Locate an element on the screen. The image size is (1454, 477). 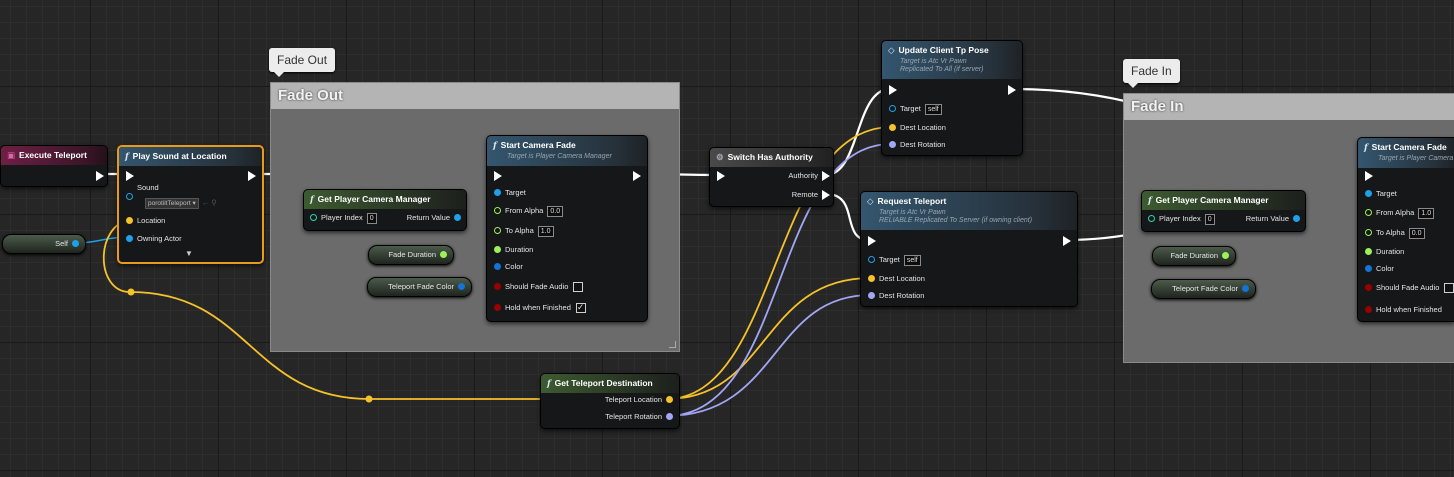
sound-asset-dropdown: porotiltTeleport ▾ ← ⚲ is located at coordinates (180, 203).